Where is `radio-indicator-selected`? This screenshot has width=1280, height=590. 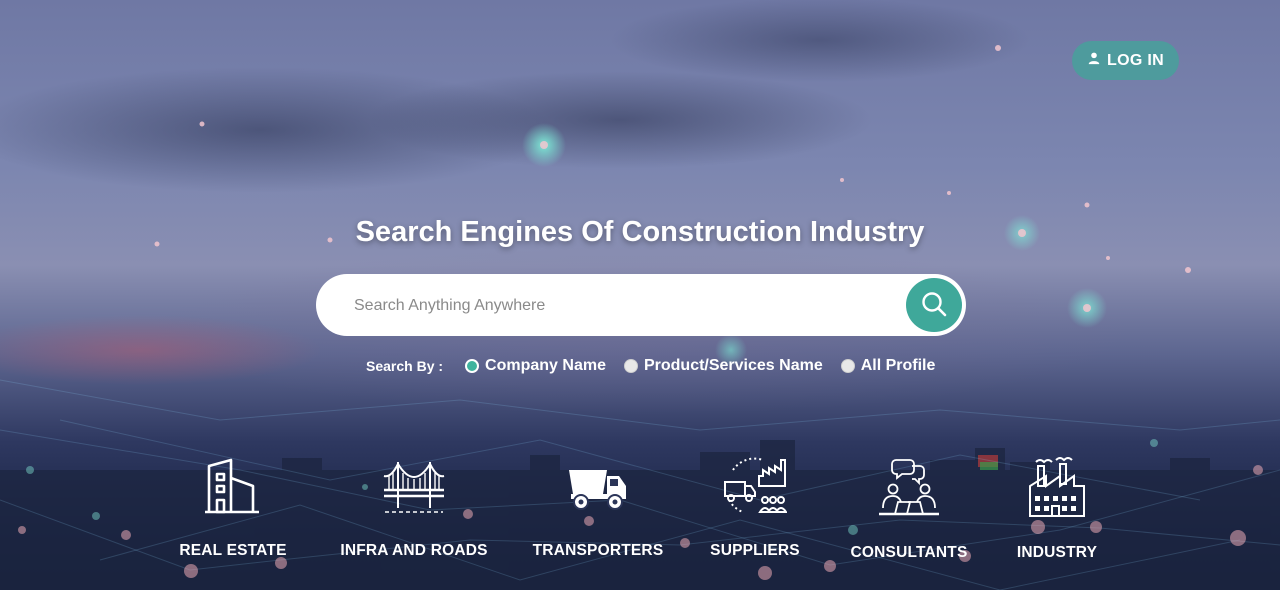
radio-indicator-selected is located at coordinates (472, 366).